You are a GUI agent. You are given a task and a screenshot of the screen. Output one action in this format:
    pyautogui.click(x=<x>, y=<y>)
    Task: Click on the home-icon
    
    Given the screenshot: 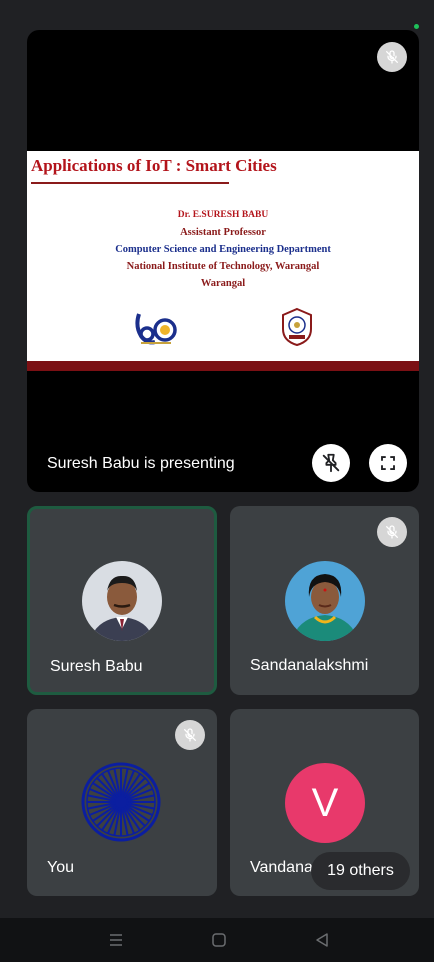 What is the action you would take?
    pyautogui.click(x=219, y=940)
    